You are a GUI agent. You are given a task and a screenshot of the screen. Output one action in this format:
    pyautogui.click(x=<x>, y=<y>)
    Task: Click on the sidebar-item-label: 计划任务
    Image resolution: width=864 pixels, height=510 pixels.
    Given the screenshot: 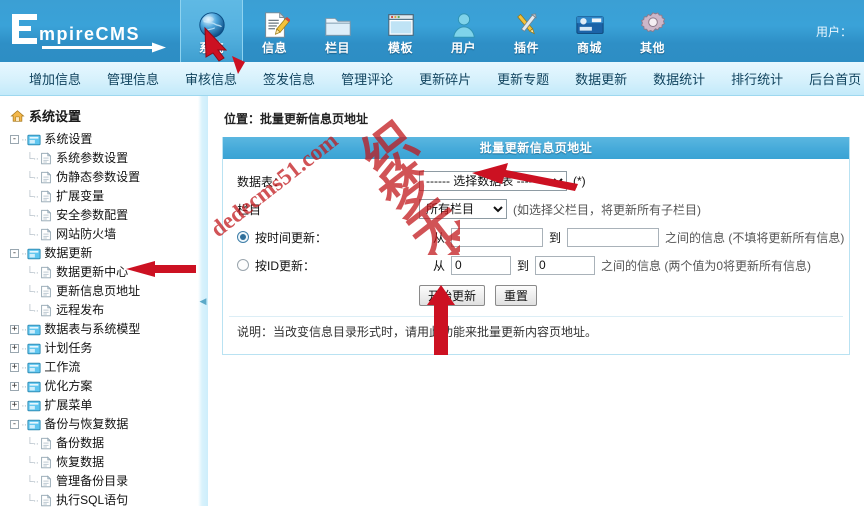 What is the action you would take?
    pyautogui.click(x=68, y=348)
    